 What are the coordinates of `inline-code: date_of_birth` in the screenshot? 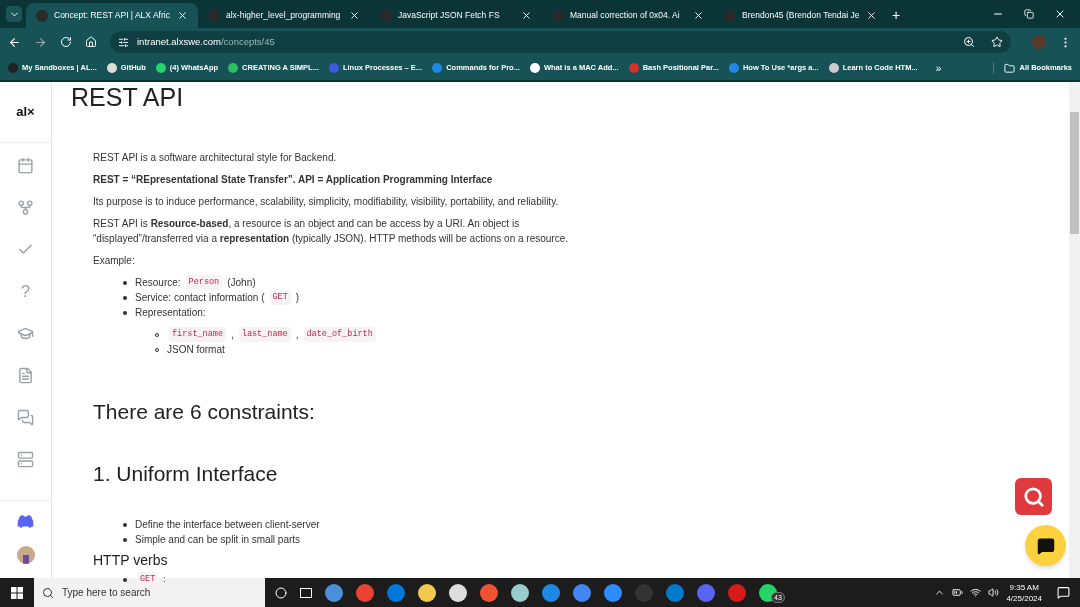 It's located at (339, 334).